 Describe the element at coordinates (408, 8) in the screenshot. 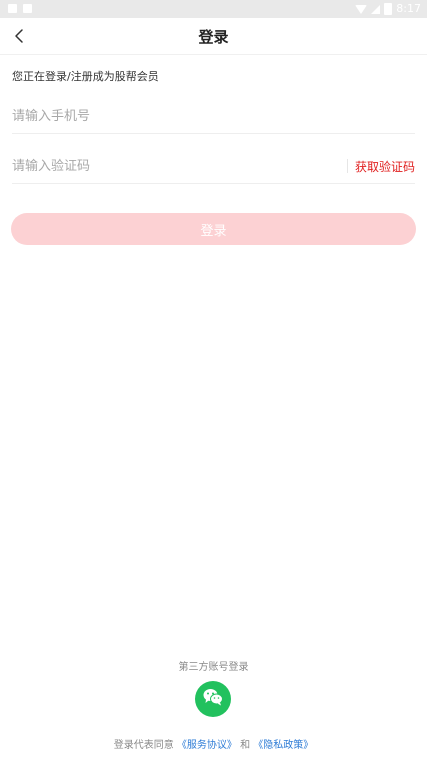

I see `status-time: 8:17` at that location.